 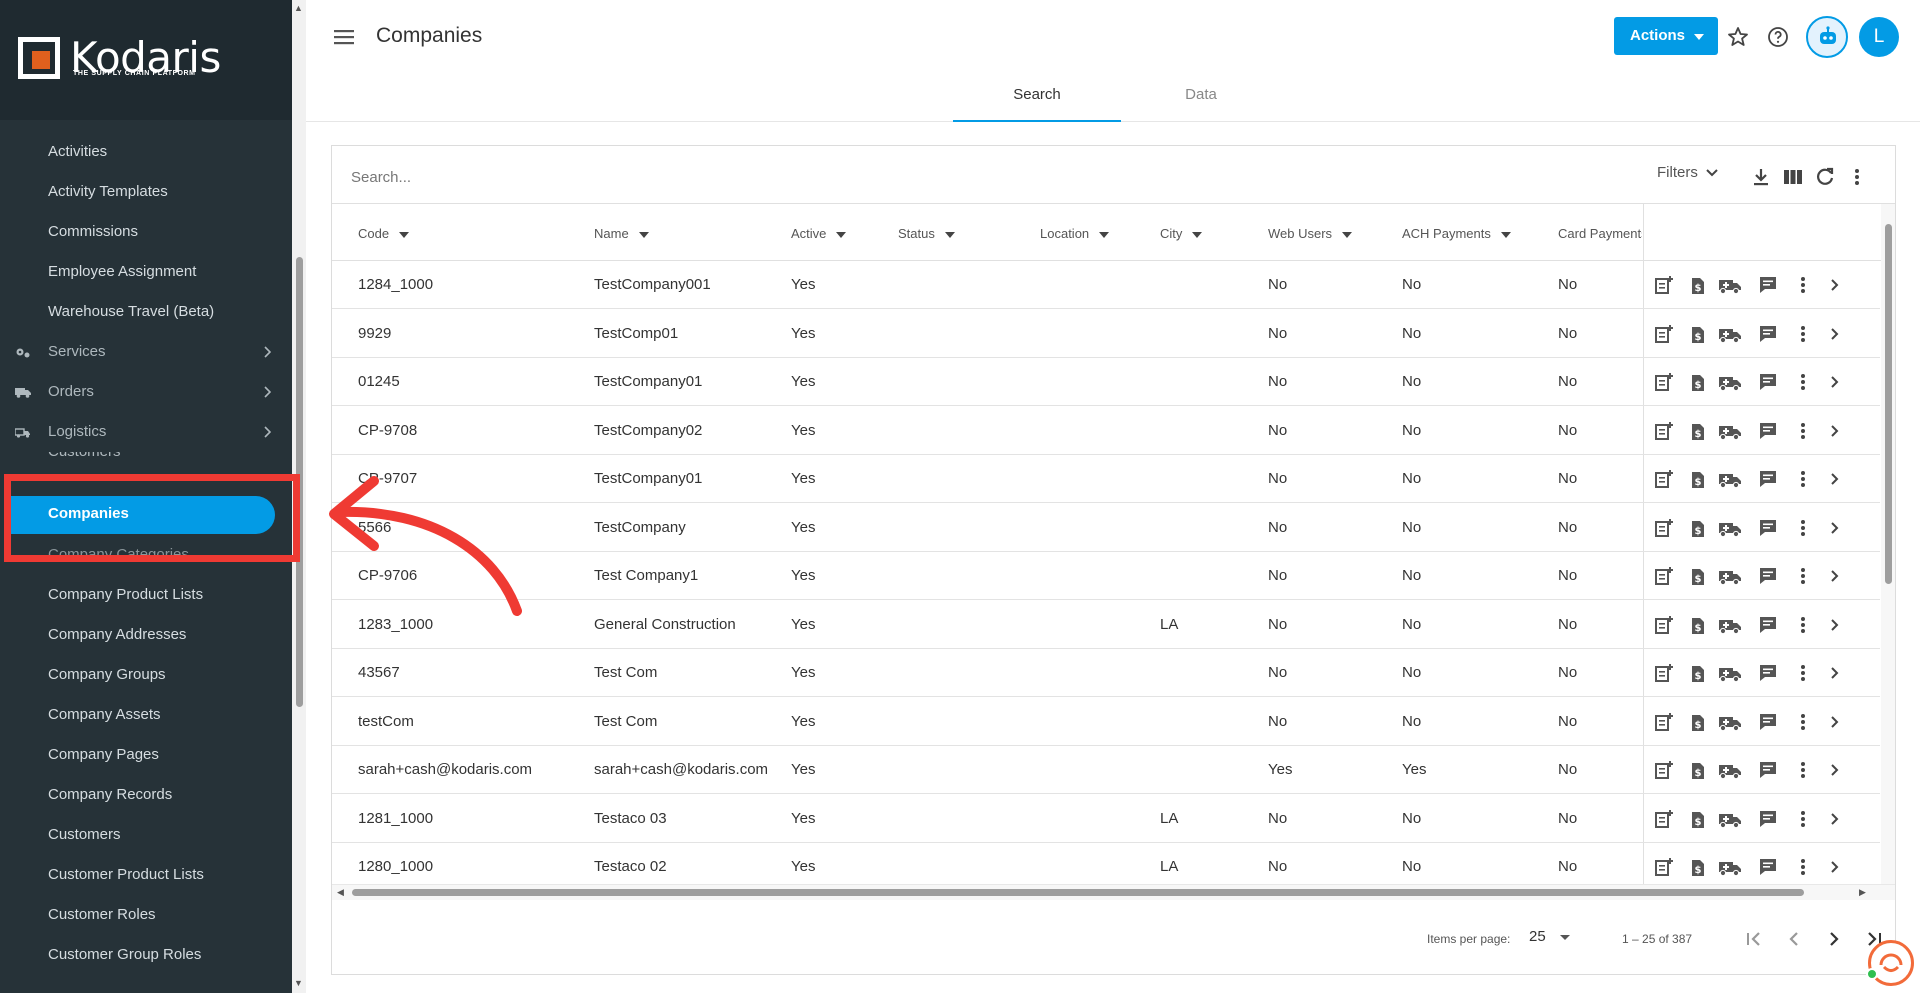 I want to click on scroll-right-icon: ▶, so click(x=1862, y=892).